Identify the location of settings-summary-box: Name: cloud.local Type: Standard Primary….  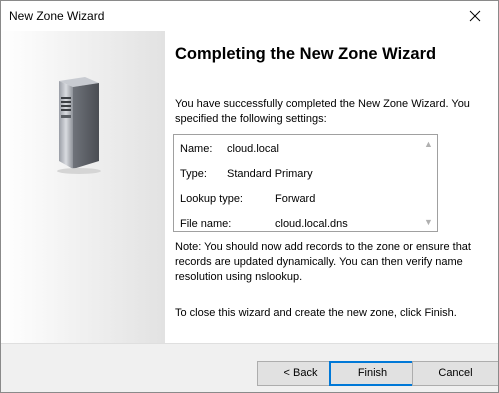
(305, 183).